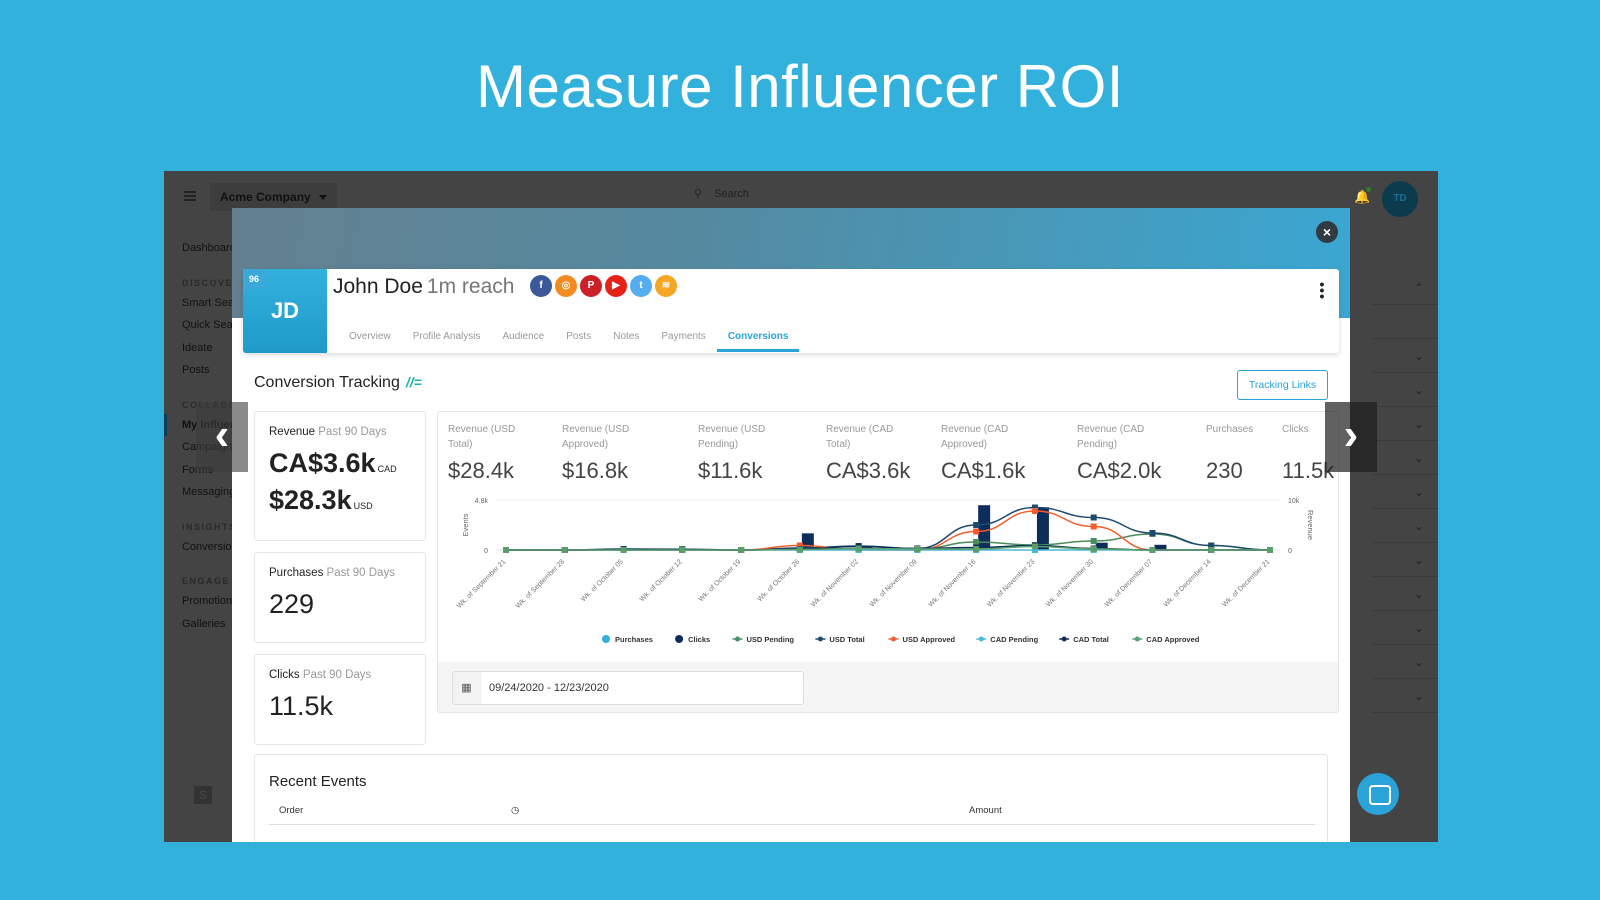 The image size is (1600, 900). I want to click on user-avatar: TD, so click(1400, 199).